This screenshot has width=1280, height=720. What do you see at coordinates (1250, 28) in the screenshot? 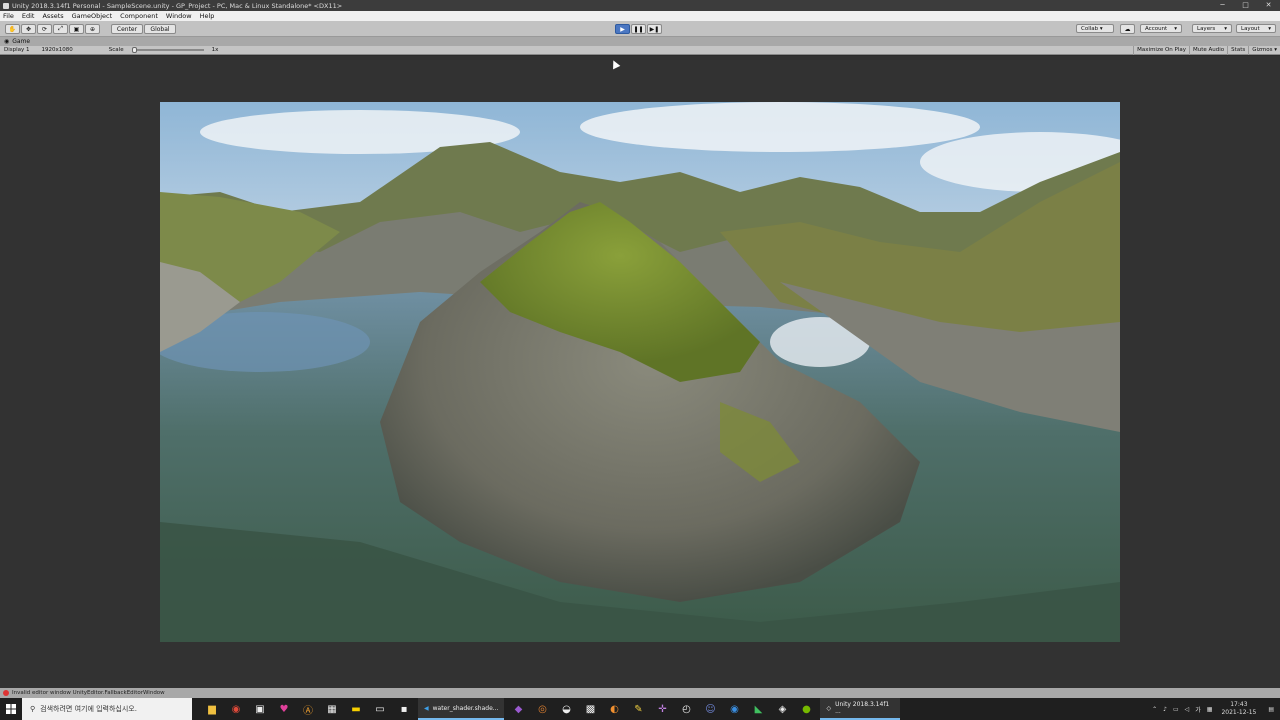
I see `layout-label: Layout` at bounding box center [1250, 28].